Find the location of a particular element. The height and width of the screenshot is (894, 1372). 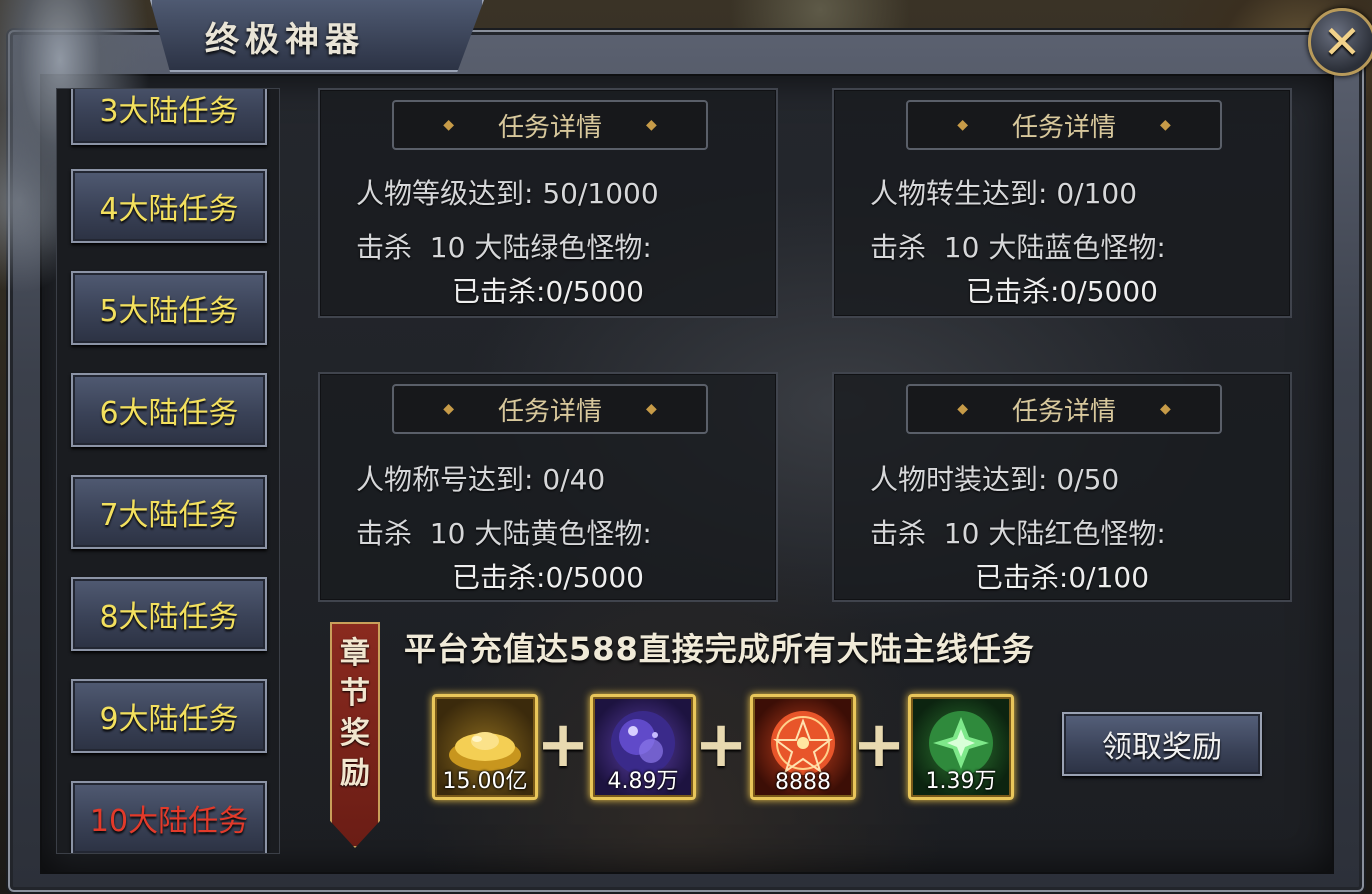

chapter-reward-banner: 章 节 奖 励 is located at coordinates (355, 735).